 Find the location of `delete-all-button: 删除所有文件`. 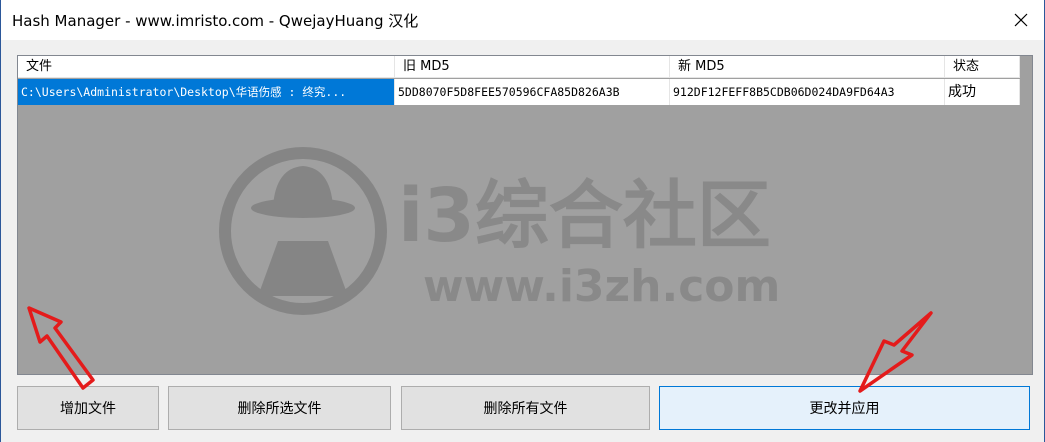

delete-all-button: 删除所有文件 is located at coordinates (525, 408).